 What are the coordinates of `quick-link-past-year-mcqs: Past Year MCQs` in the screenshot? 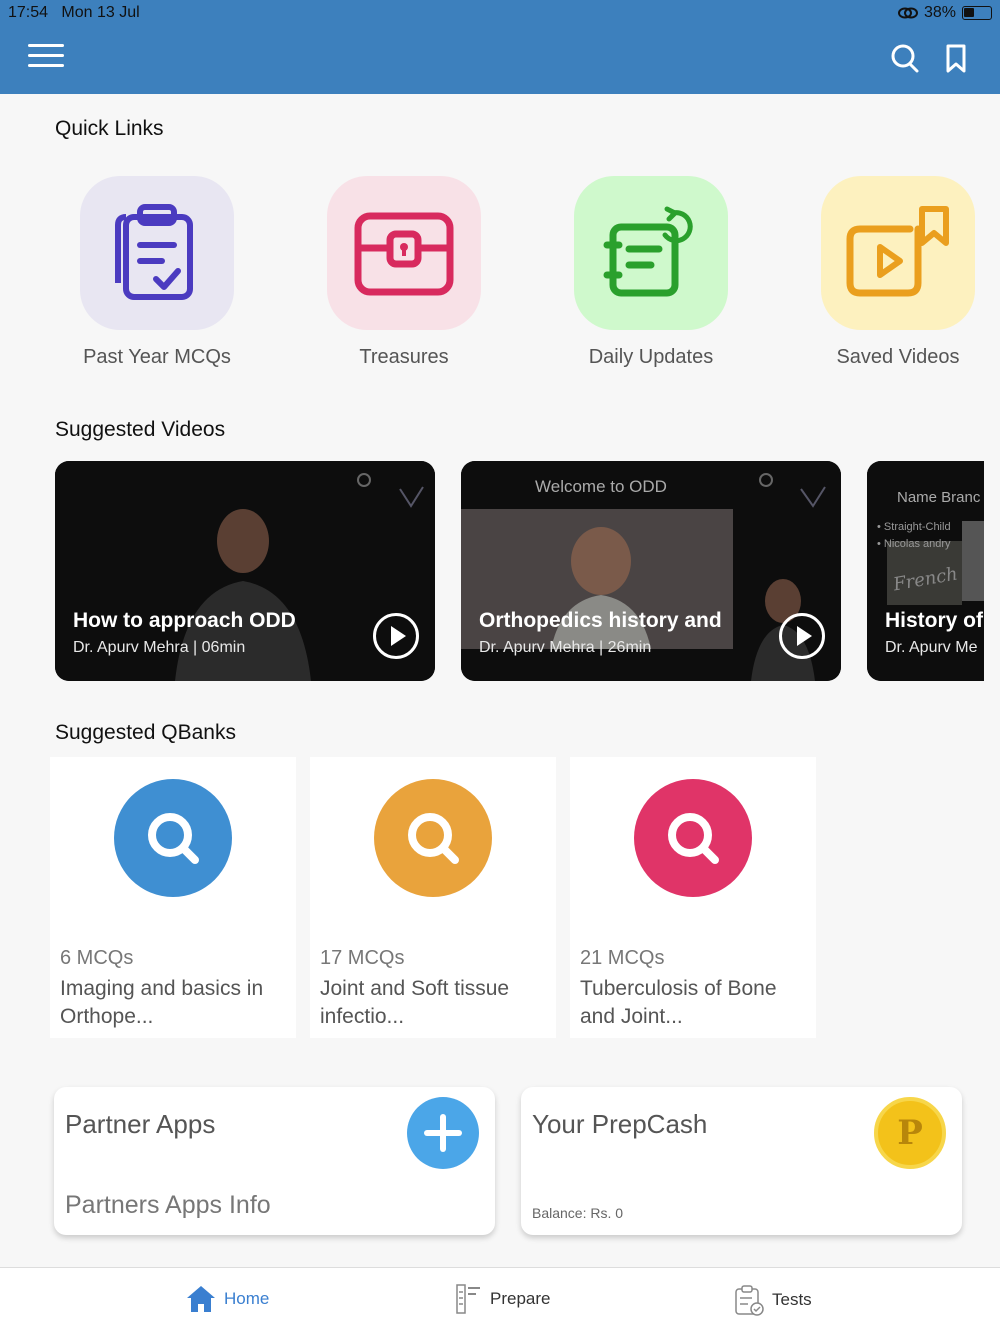 It's located at (157, 272).